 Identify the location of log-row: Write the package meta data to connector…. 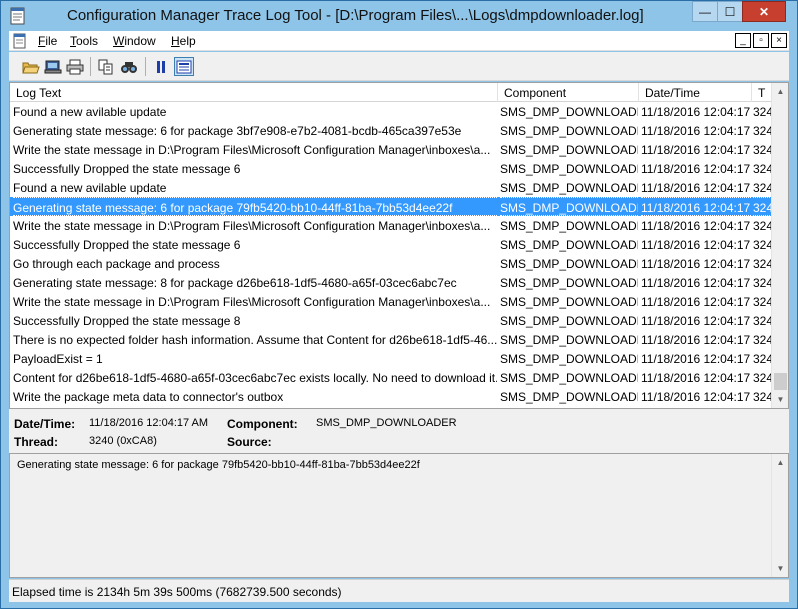
(391, 396).